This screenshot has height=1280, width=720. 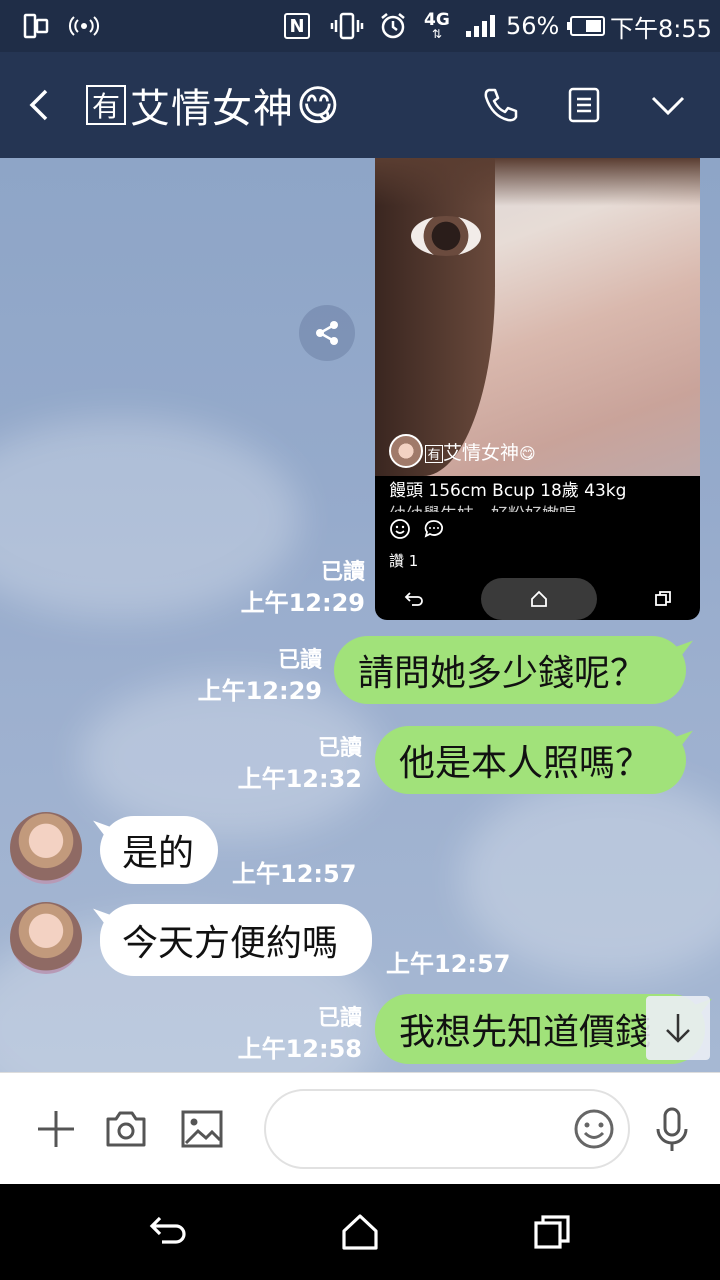 I want to click on photo-eye, so click(x=446, y=236).